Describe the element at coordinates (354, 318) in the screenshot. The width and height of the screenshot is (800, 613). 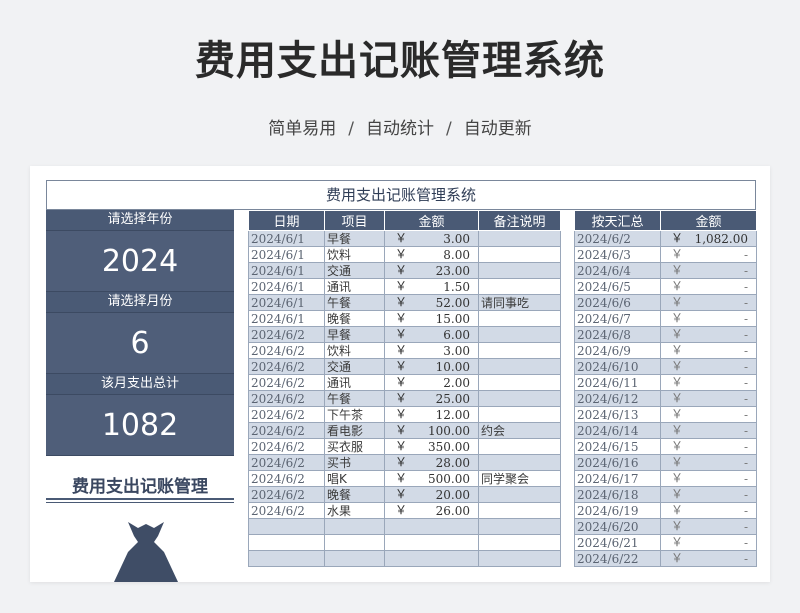
I see `cell-item: 晚餐` at that location.